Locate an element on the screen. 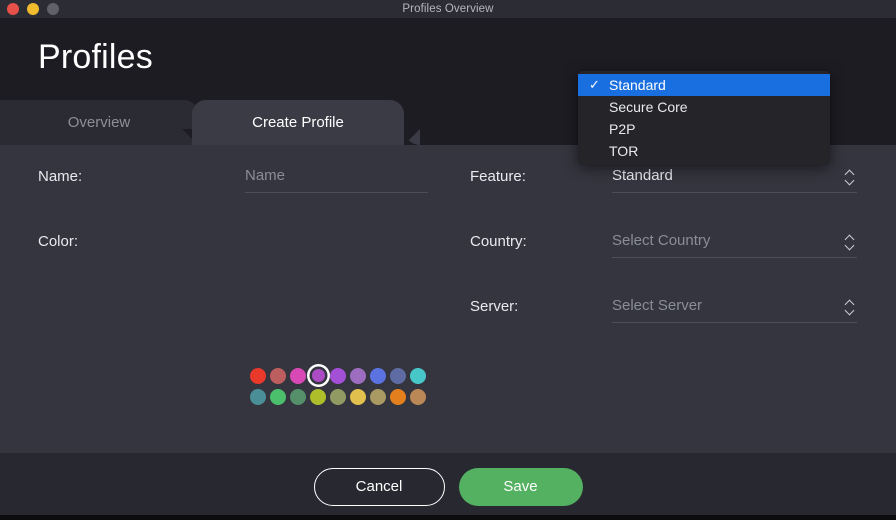 This screenshot has height=520, width=896. tab-create-profile: Create Profile is located at coordinates (298, 122).